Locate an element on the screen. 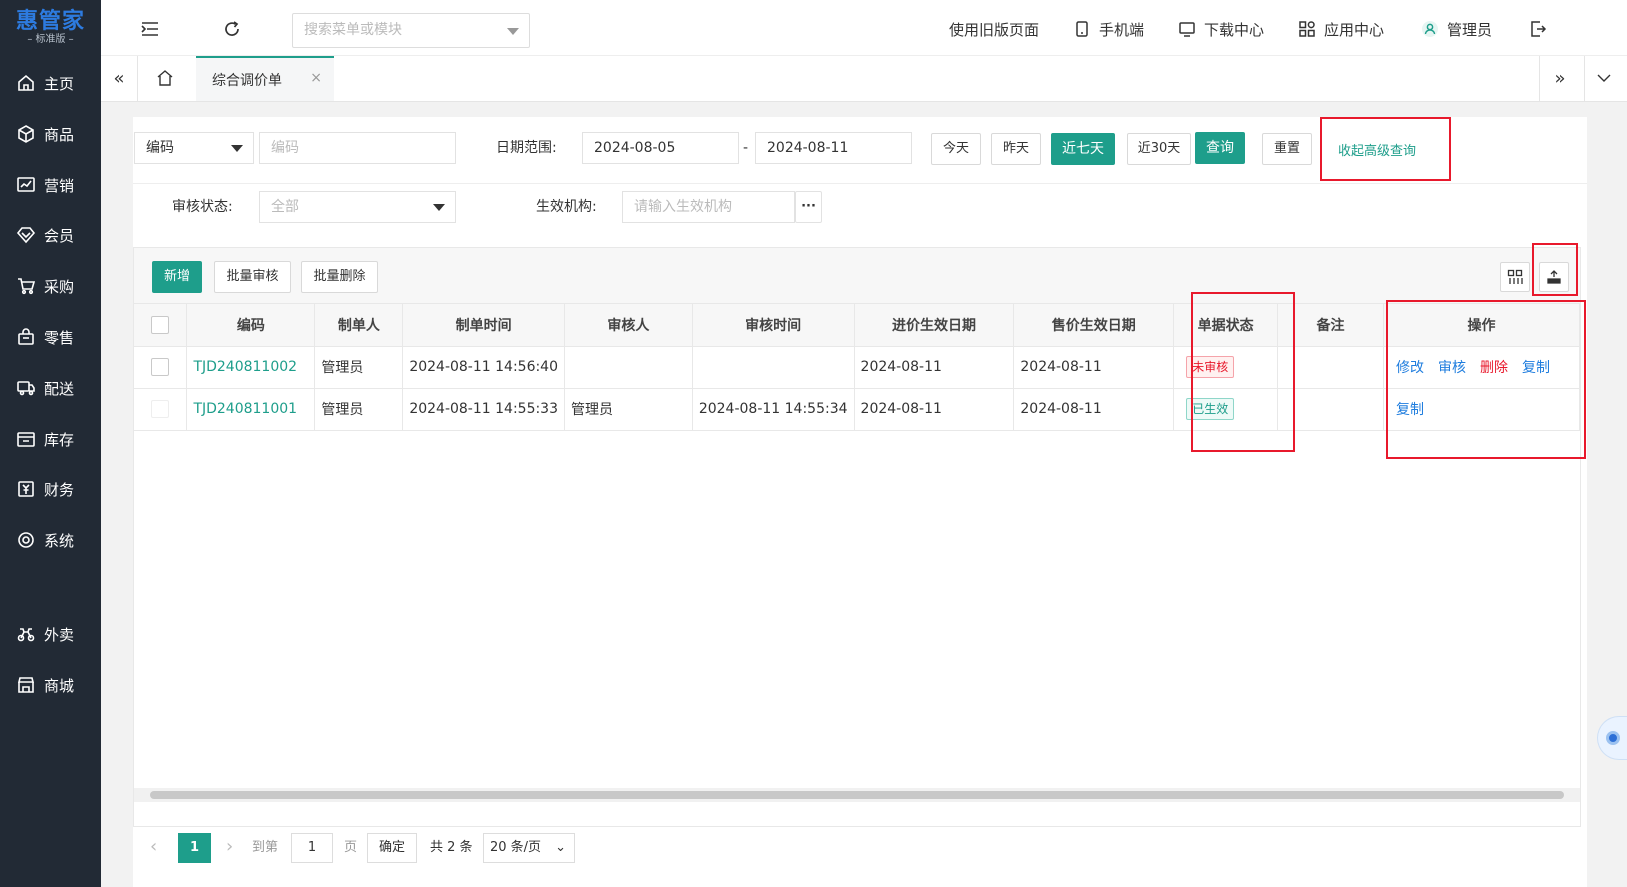 The image size is (1627, 887). user-menu: 管理员 is located at coordinates (1456, 29).